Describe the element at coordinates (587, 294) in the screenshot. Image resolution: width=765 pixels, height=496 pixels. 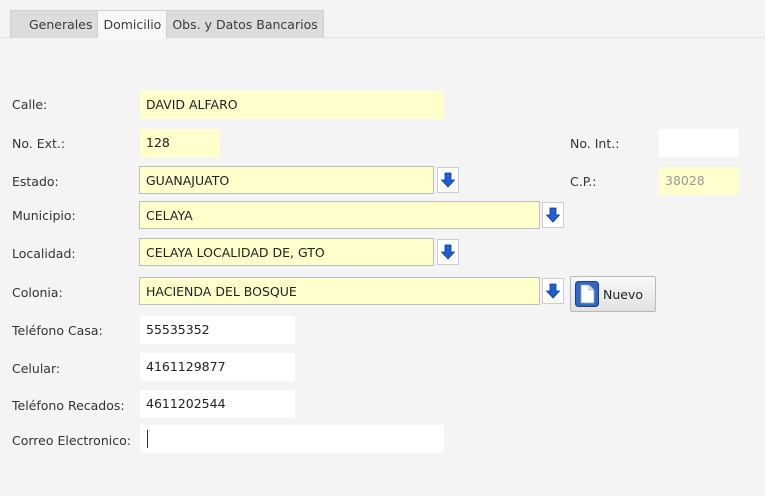
I see `new-document-icon` at that location.